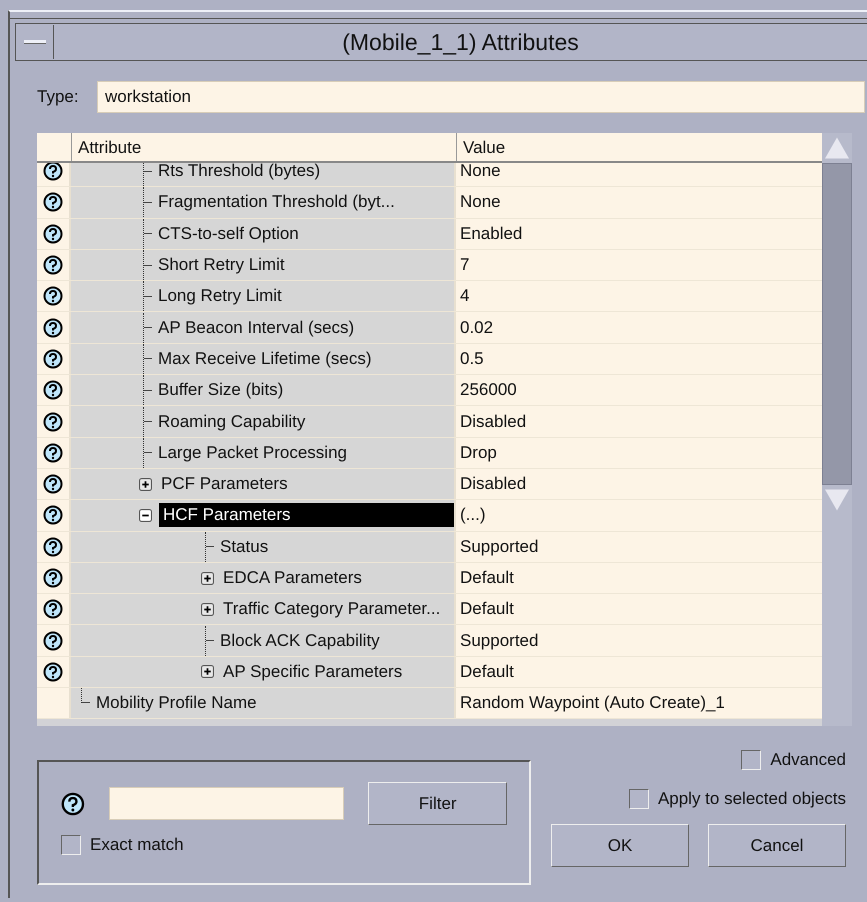  Describe the element at coordinates (639, 515) in the screenshot. I see `value-cell: (...)` at that location.